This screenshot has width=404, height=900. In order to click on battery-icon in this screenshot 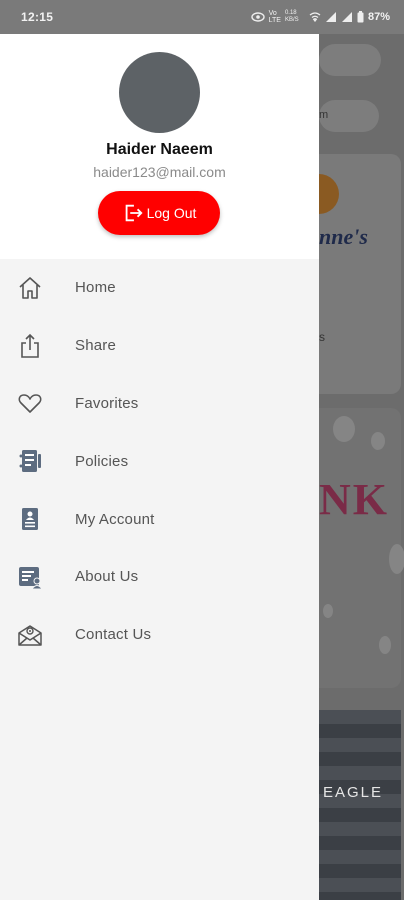, I will do `click(360, 17)`.